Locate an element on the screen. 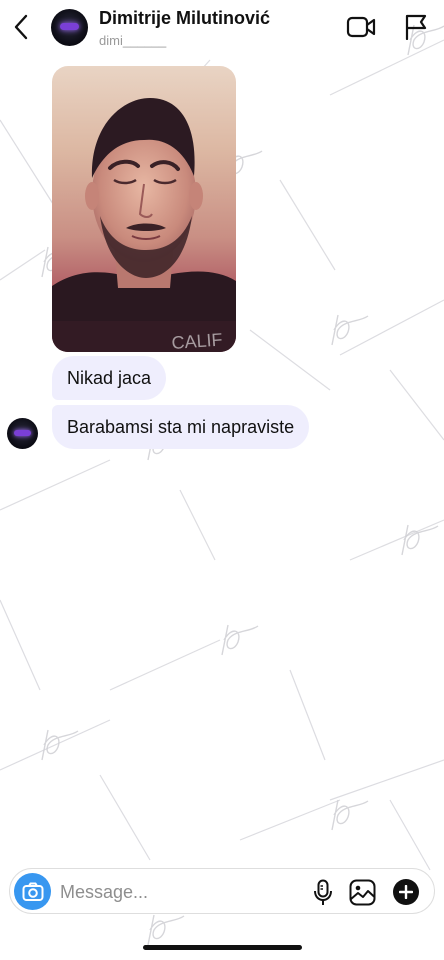 This screenshot has height=960, width=444. message-bubble: Nikad jaca is located at coordinates (109, 378).